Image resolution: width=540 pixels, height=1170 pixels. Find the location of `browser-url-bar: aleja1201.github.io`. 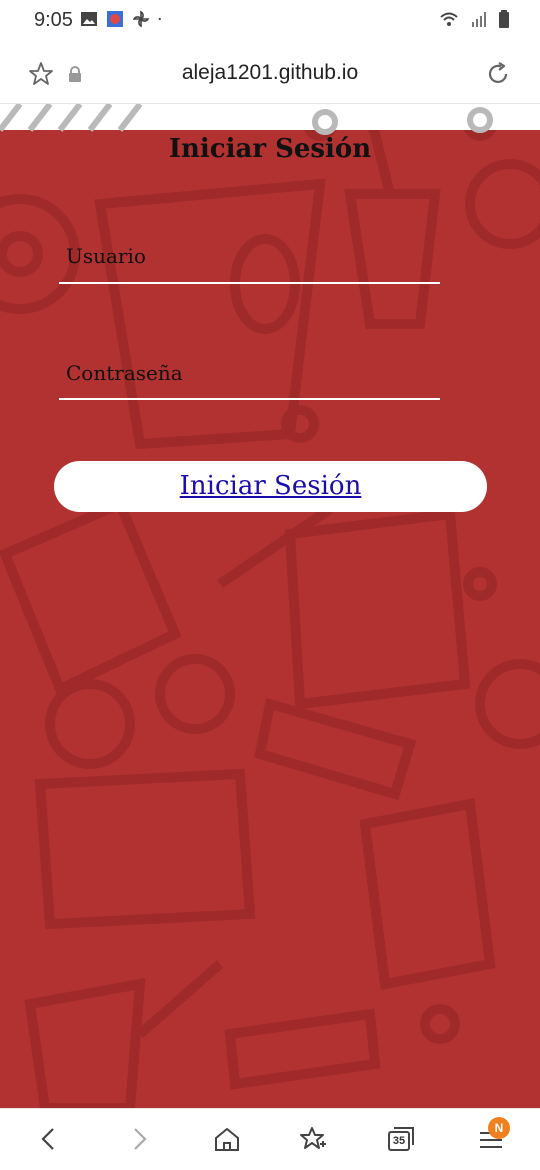

browser-url-bar: aleja1201.github.io is located at coordinates (270, 74).